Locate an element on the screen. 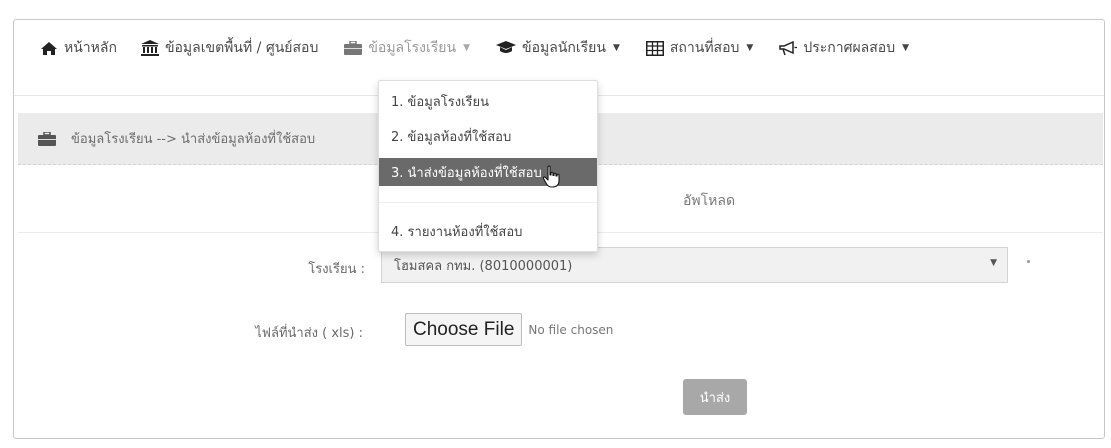  school-select-value: โฮมสคล กทม. (8010000001) is located at coordinates (483, 266).